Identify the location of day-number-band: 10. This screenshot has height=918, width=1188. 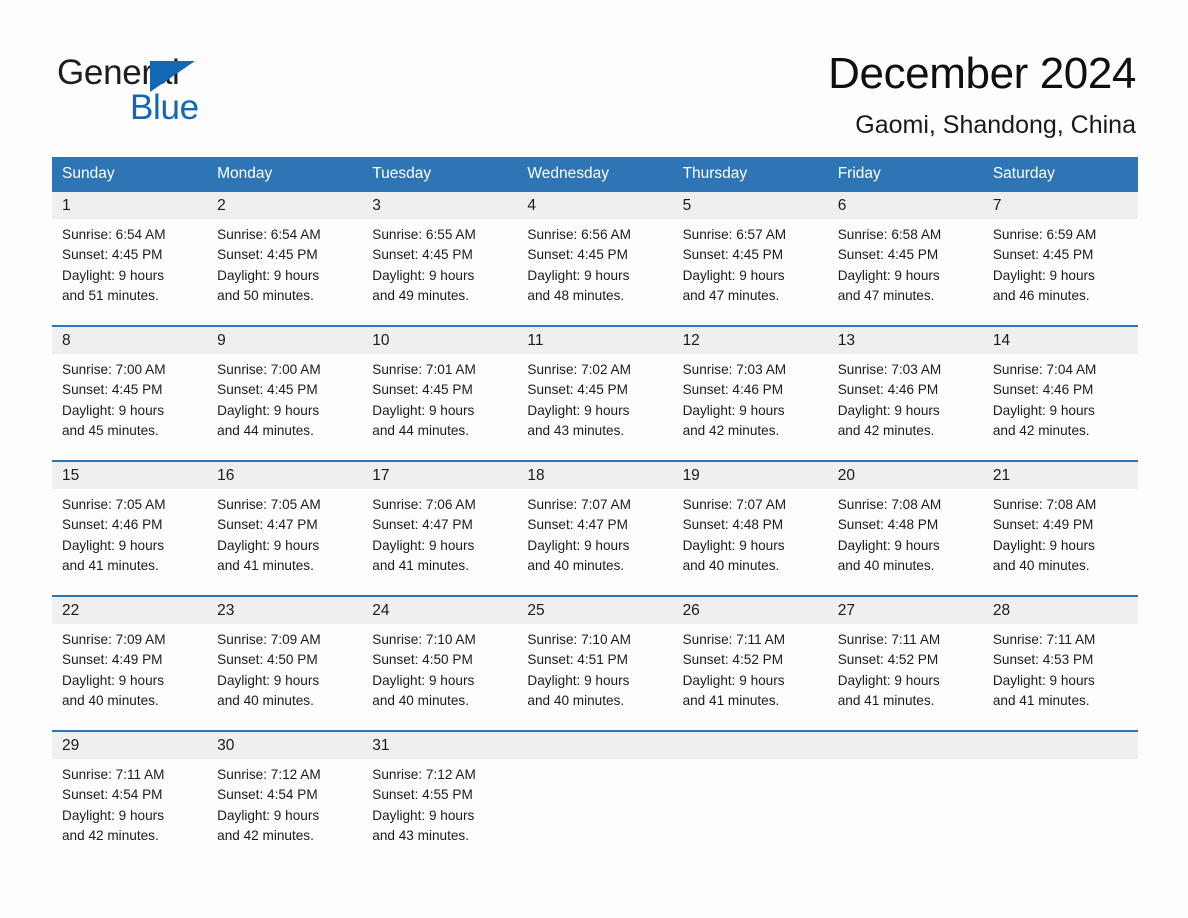
(440, 340).